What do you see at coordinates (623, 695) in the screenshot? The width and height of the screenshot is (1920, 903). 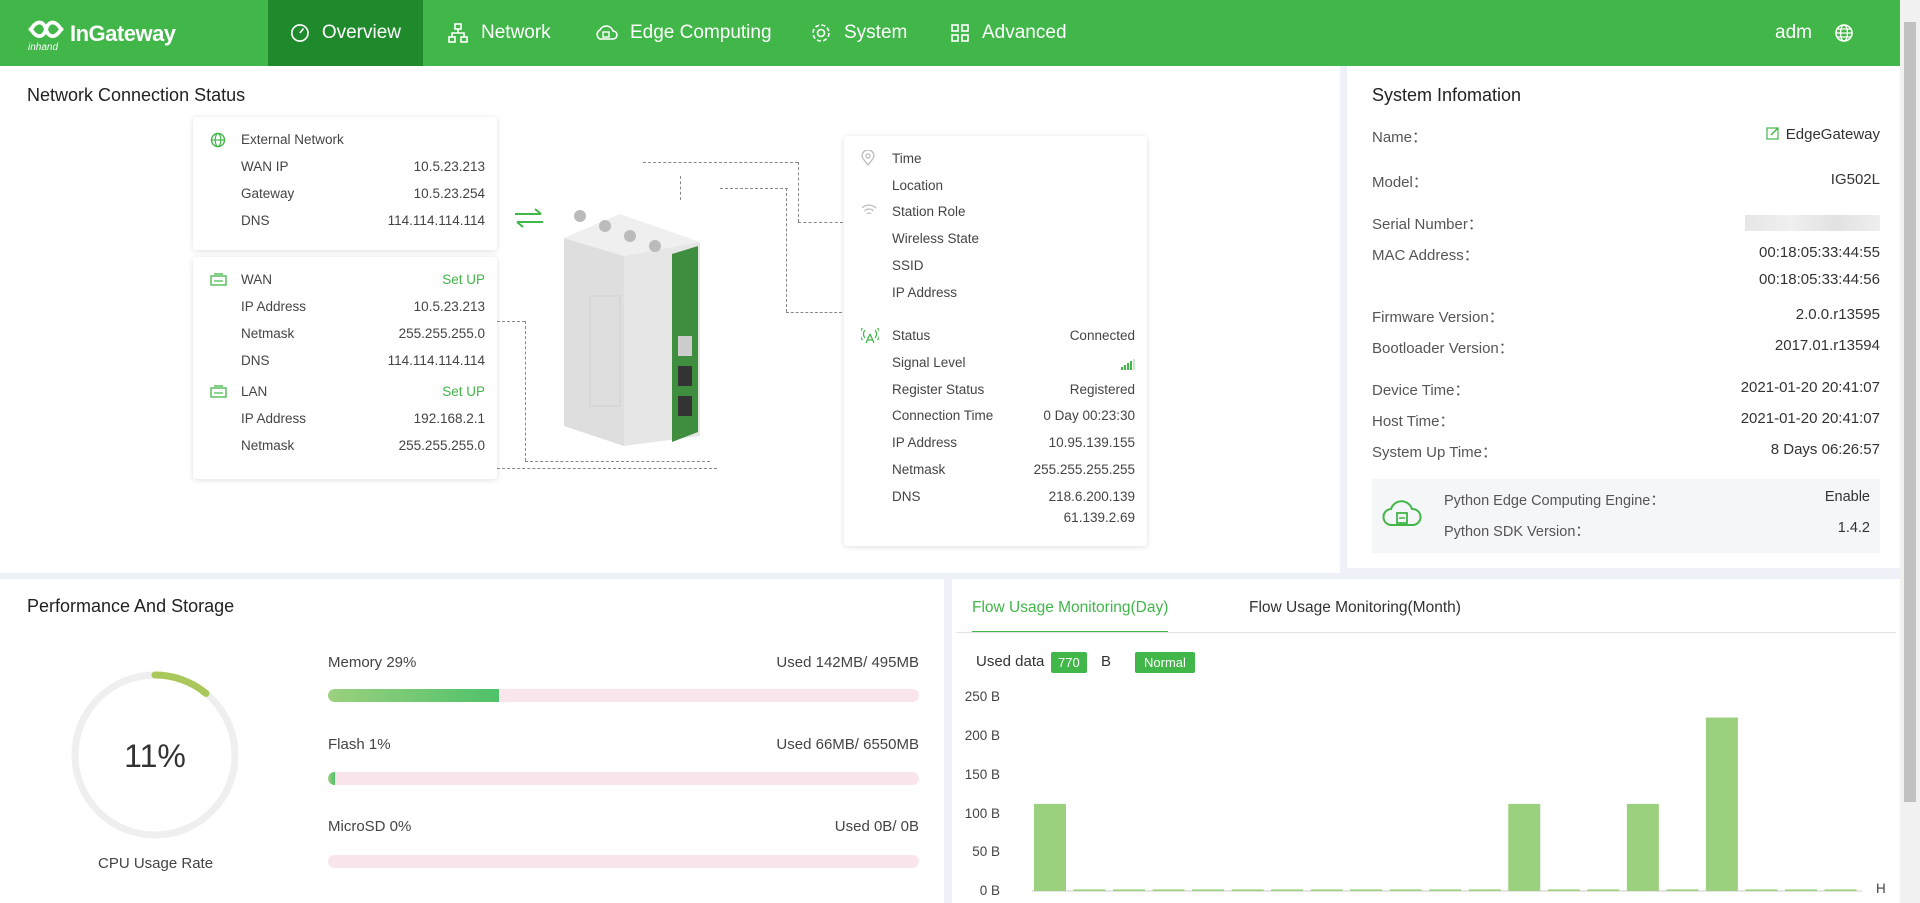 I see `memory-bar` at bounding box center [623, 695].